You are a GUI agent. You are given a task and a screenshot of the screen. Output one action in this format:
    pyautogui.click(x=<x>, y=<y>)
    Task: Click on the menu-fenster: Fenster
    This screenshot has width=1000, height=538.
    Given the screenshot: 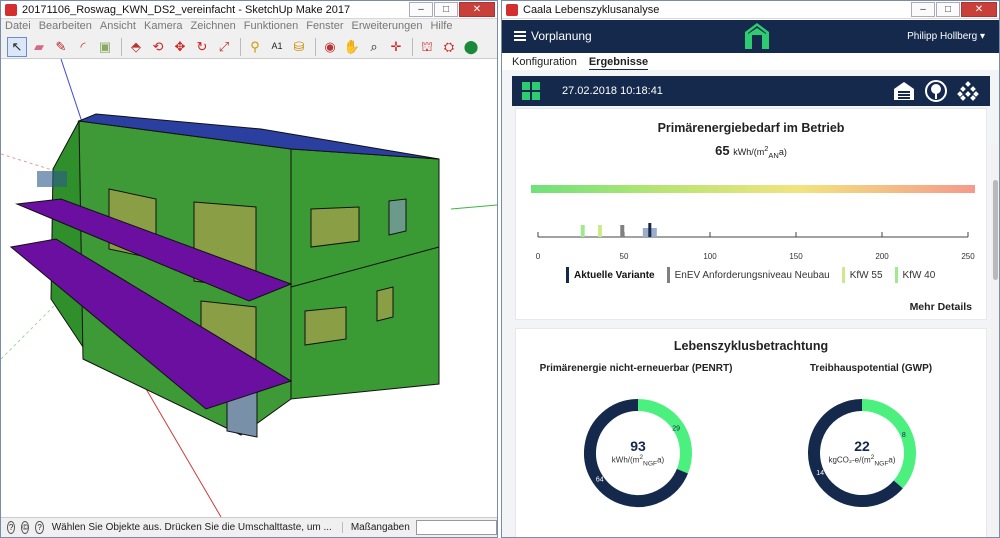 What is the action you would take?
    pyautogui.click(x=324, y=27)
    